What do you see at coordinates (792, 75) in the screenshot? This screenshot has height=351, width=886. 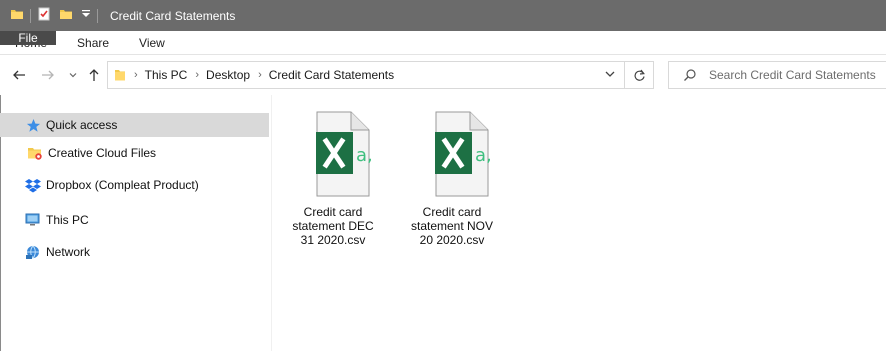 I see `search-input: Search Credit Card Statements` at bounding box center [792, 75].